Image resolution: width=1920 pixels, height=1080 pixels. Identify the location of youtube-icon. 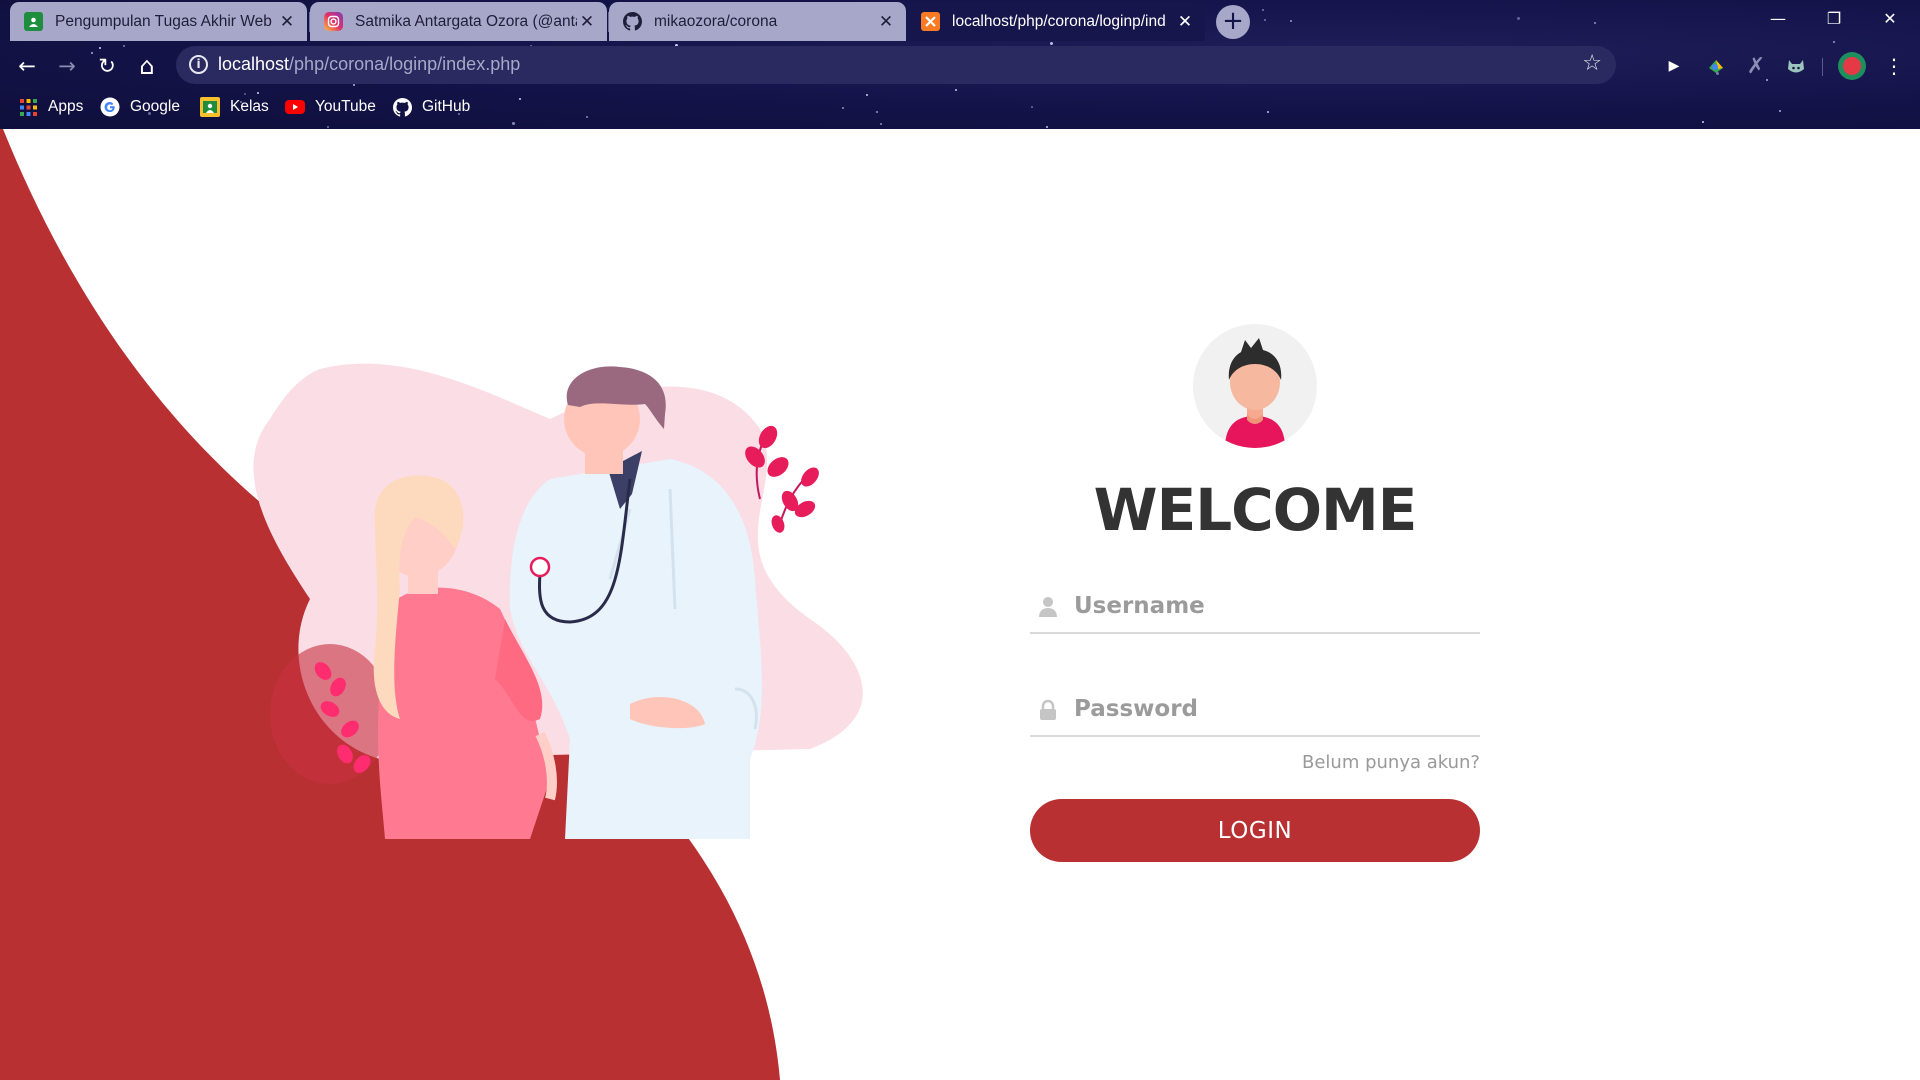
(295, 107).